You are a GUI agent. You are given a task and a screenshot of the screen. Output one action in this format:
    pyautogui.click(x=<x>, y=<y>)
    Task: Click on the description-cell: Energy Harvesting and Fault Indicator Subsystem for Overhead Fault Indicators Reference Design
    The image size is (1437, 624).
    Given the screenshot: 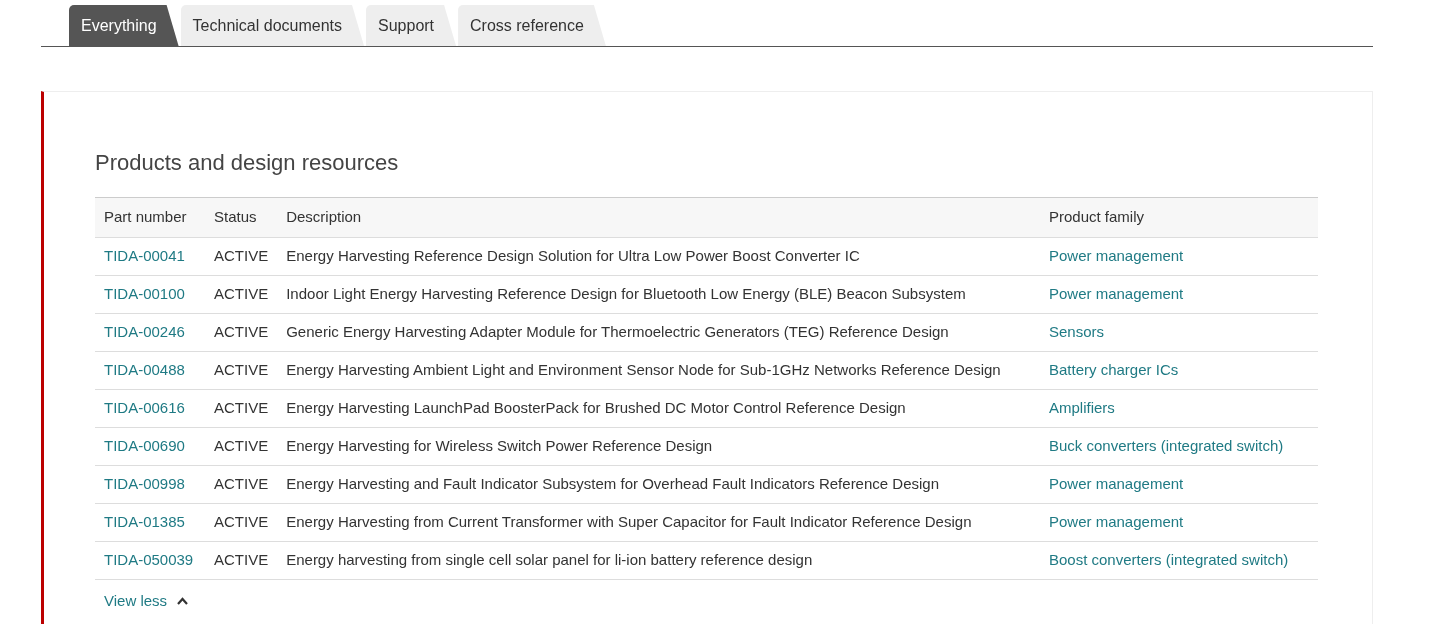 What is the action you would take?
    pyautogui.click(x=658, y=484)
    